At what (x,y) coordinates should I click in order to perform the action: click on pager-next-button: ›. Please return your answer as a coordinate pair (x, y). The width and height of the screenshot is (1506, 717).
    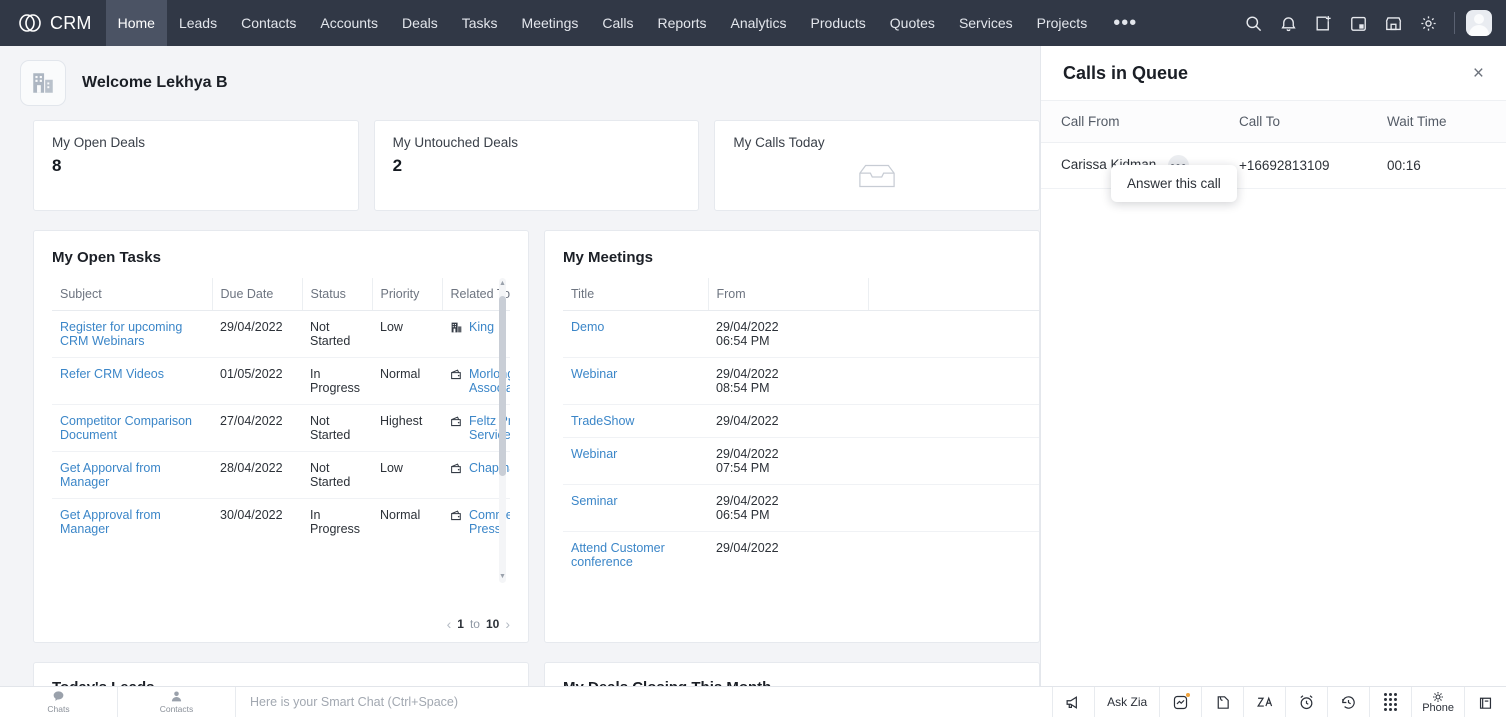
    Looking at the image, I should click on (507, 624).